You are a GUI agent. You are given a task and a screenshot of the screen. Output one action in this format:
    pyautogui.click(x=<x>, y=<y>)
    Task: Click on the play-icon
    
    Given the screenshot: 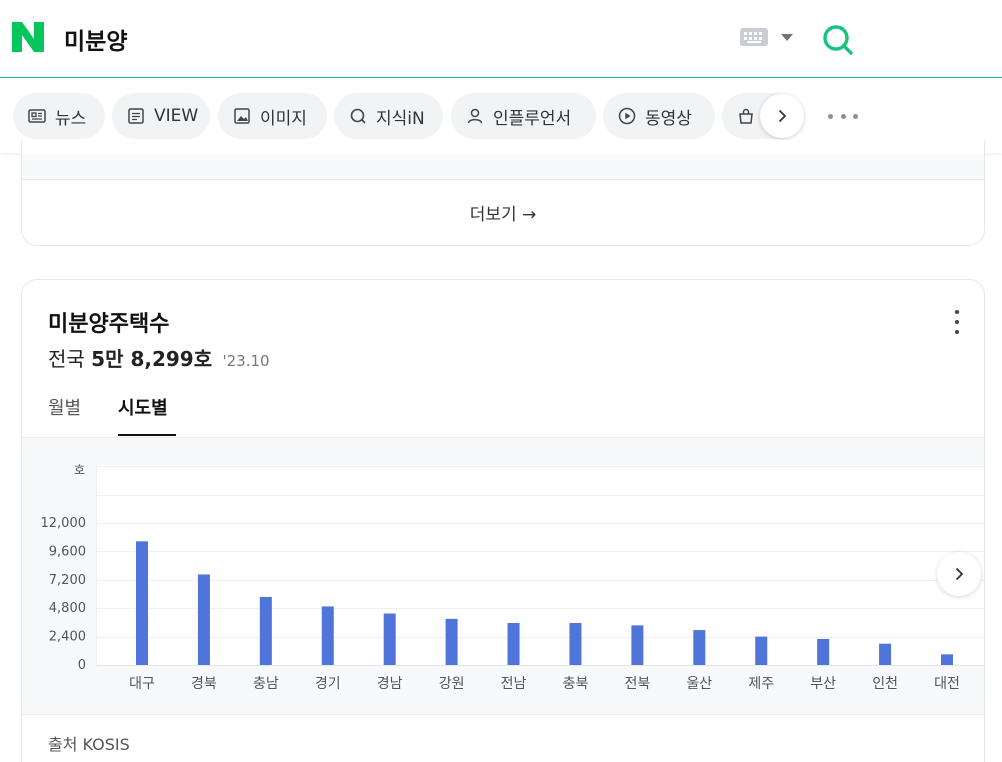 What is the action you would take?
    pyautogui.click(x=627, y=116)
    